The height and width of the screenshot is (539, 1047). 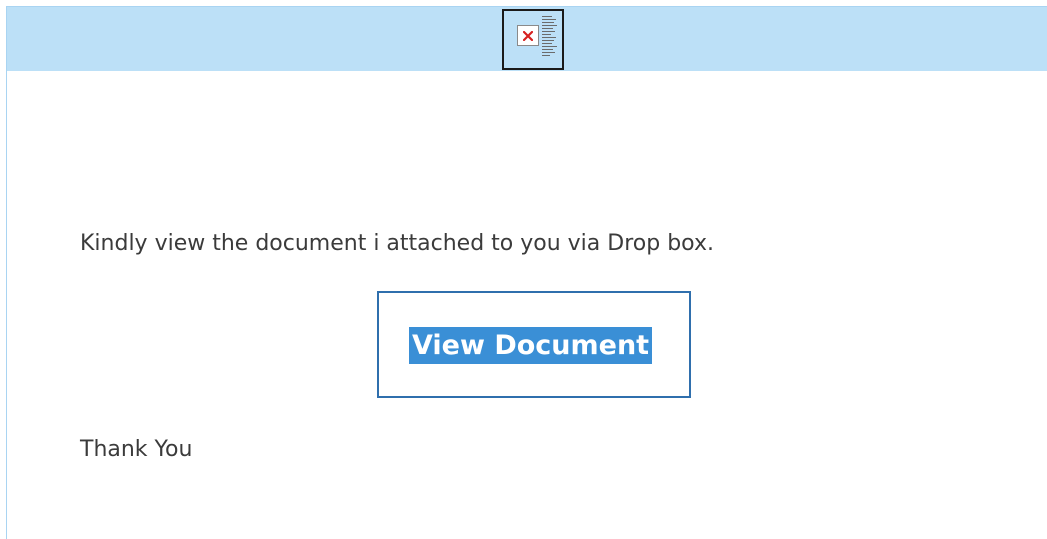 I want to click on broken-image-icon, so click(x=528, y=35).